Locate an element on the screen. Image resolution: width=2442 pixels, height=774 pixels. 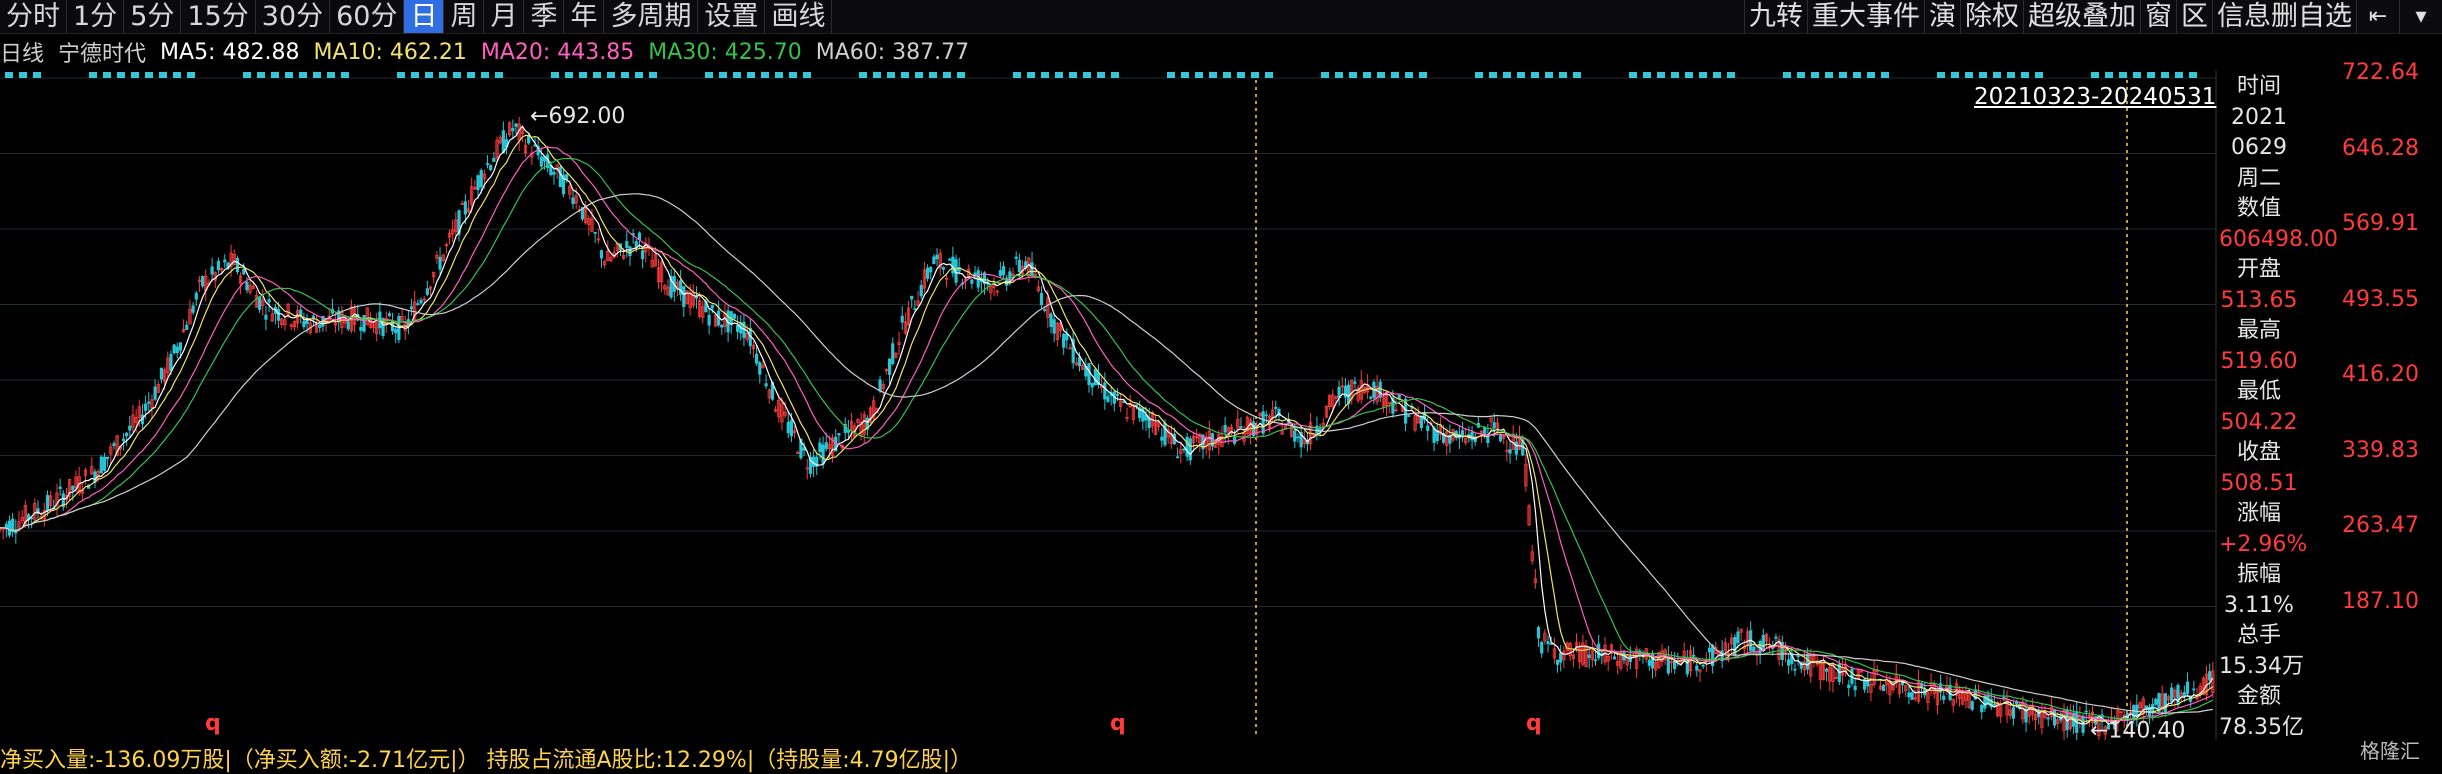
period-tab-3: 15分 is located at coordinates (218, 16).